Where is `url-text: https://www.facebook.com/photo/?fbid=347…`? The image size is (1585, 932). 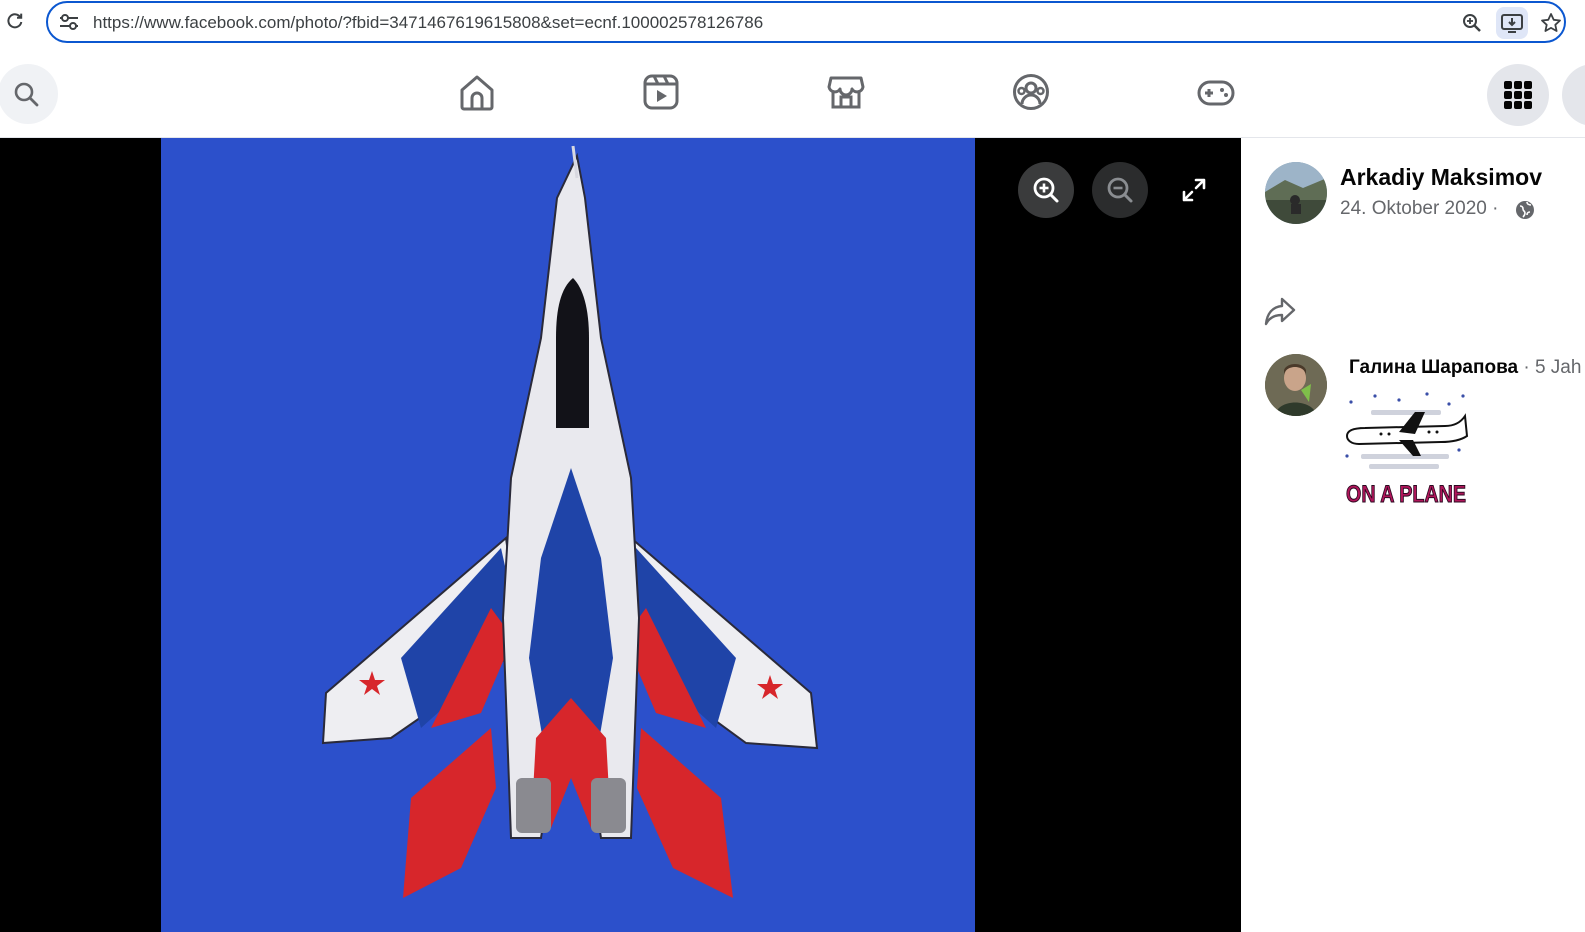
url-text: https://www.facebook.com/photo/?fbid=347… is located at coordinates (428, 23).